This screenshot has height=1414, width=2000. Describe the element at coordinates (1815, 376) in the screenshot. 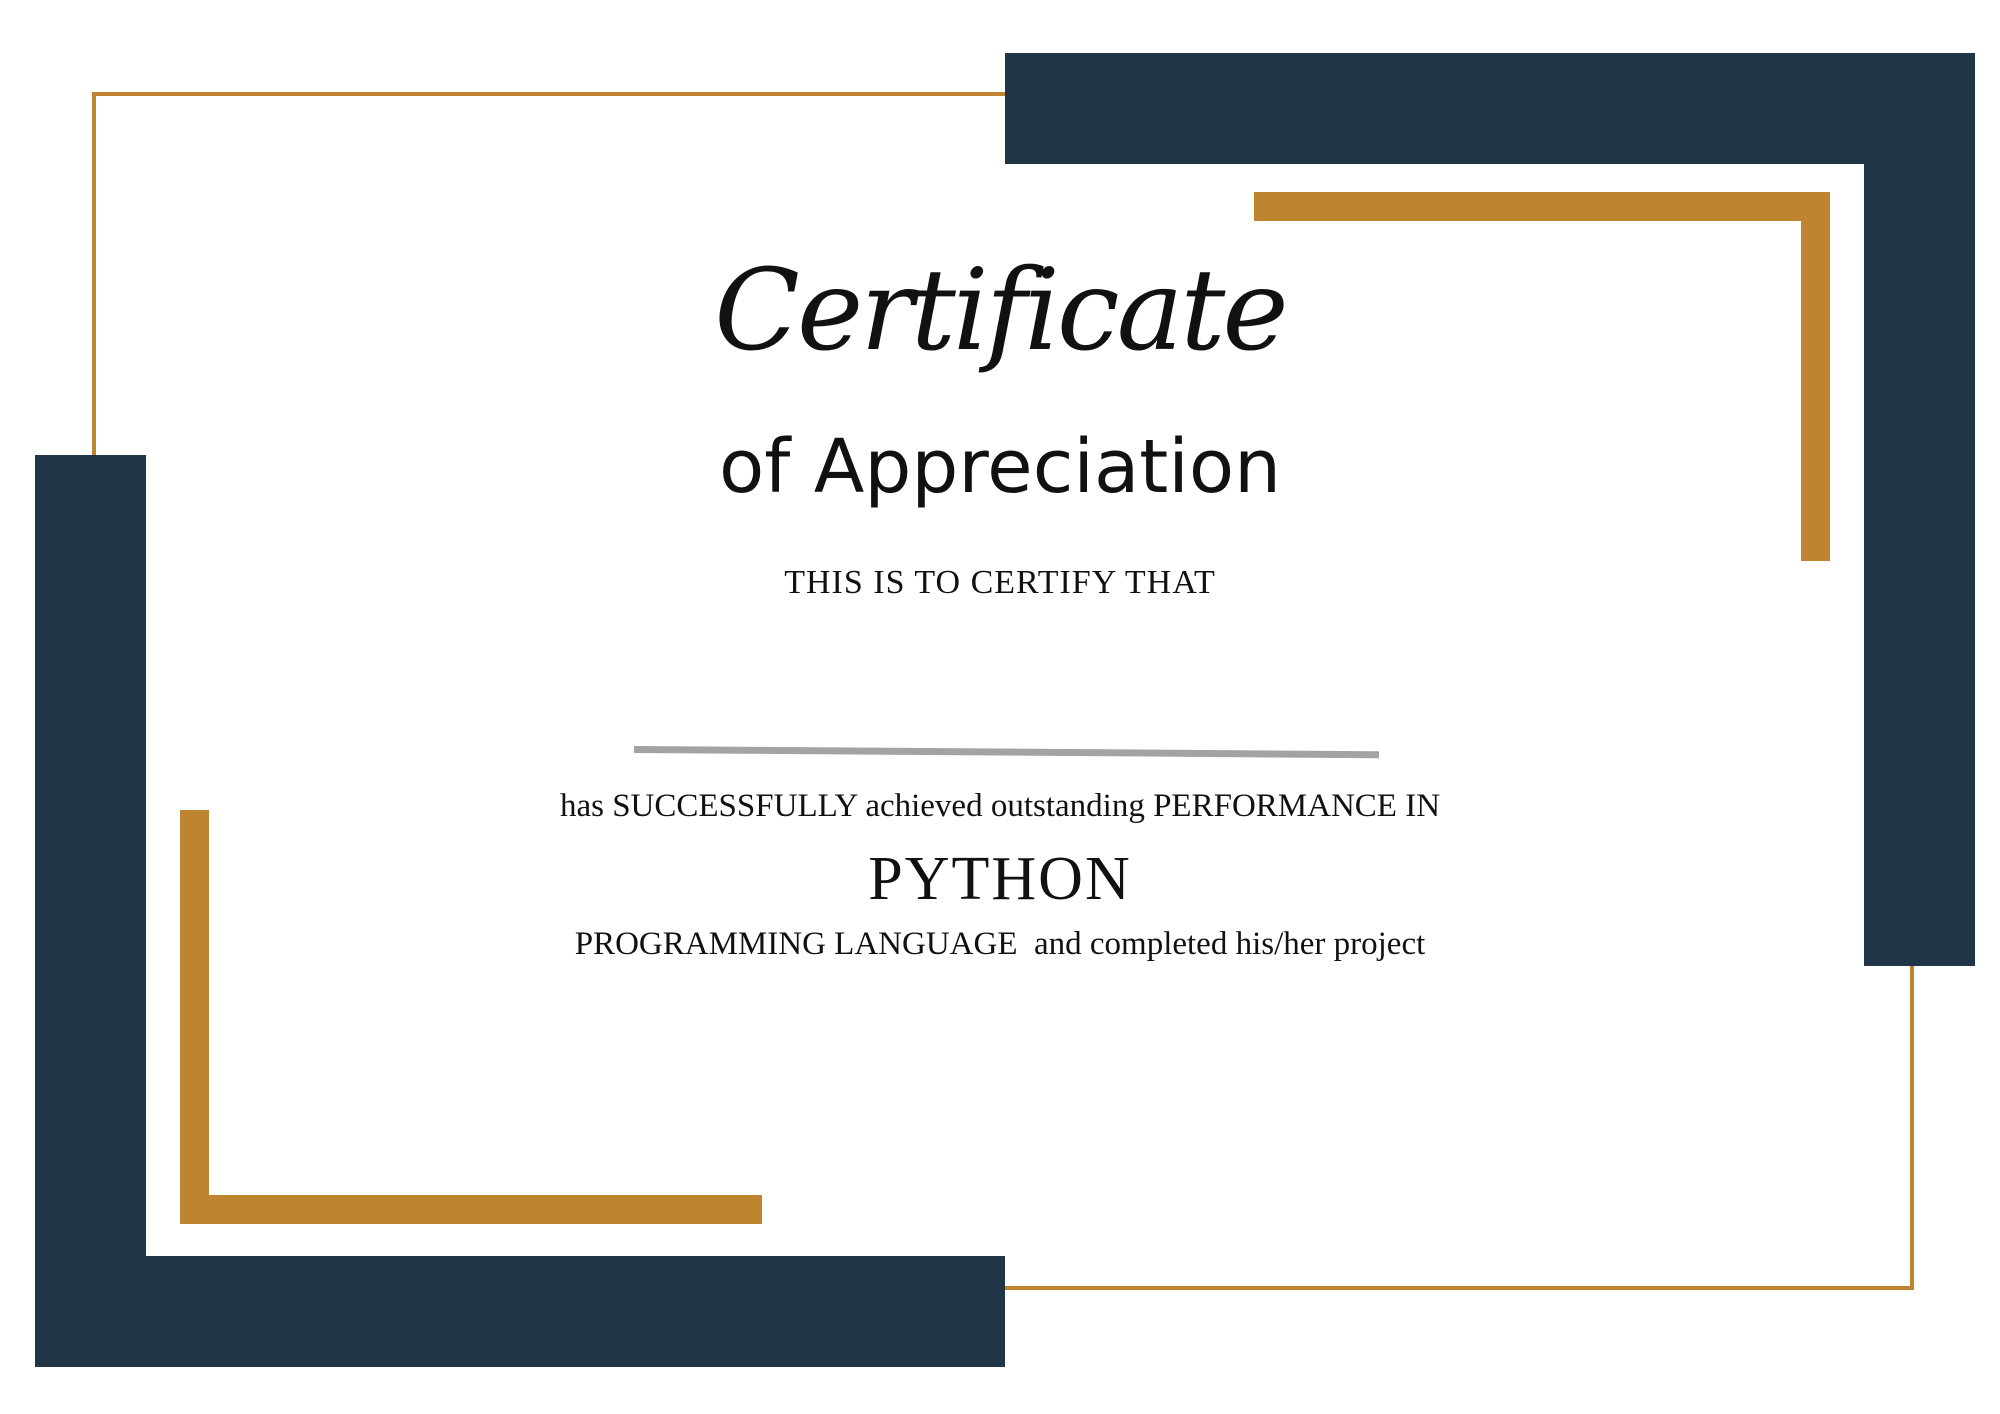

I see `gold-corner-right-bar` at that location.